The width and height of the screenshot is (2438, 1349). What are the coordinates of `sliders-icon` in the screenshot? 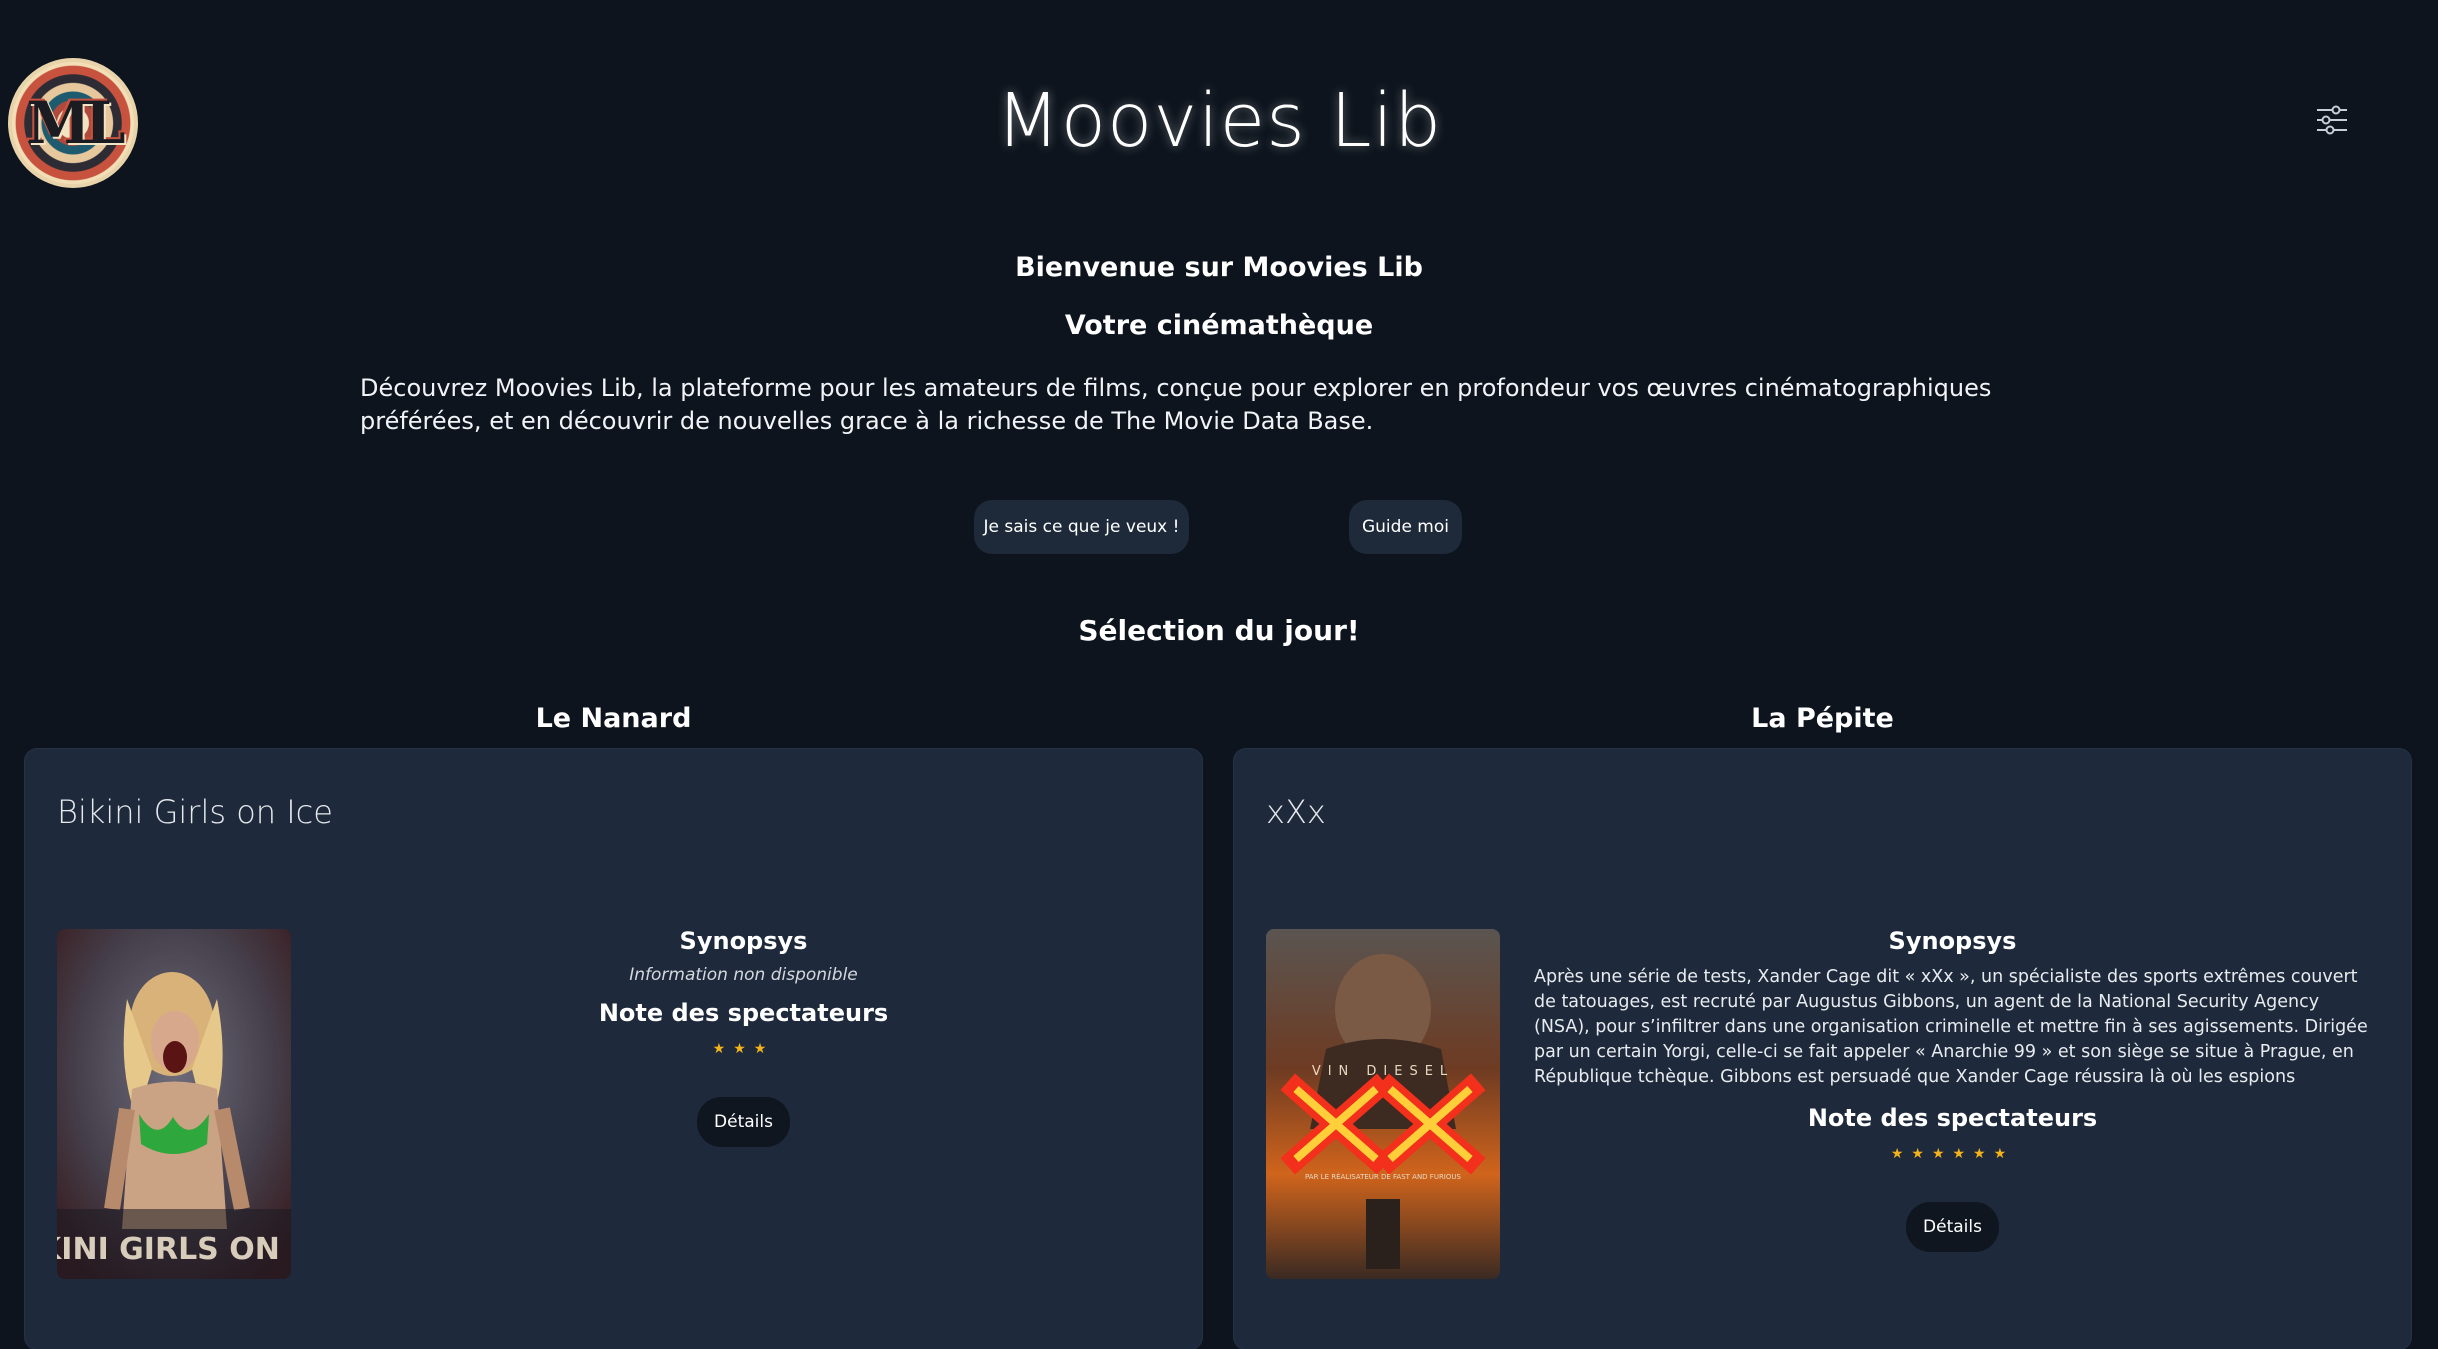 It's located at (2332, 120).